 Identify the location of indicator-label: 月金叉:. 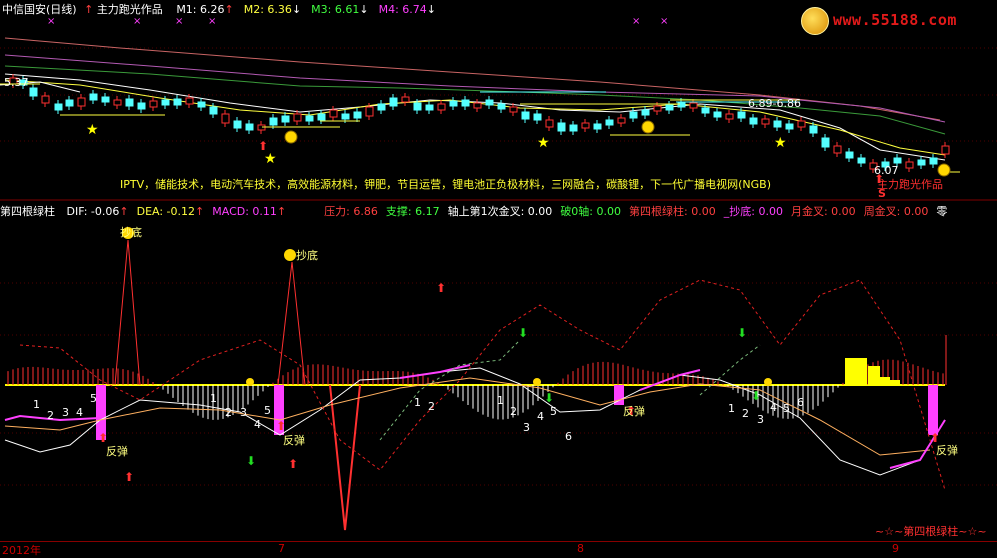
(809, 211).